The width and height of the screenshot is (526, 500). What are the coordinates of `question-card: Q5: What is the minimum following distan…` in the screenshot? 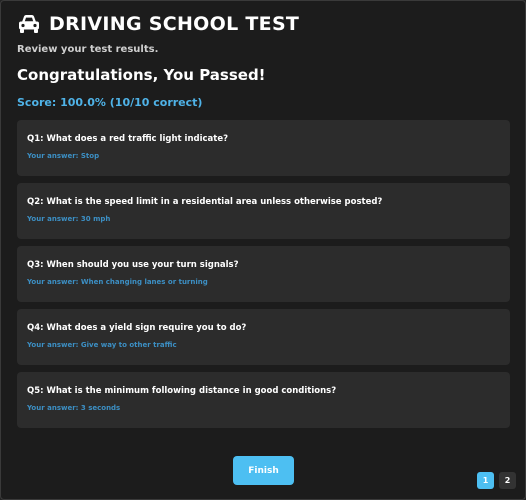 It's located at (263, 400).